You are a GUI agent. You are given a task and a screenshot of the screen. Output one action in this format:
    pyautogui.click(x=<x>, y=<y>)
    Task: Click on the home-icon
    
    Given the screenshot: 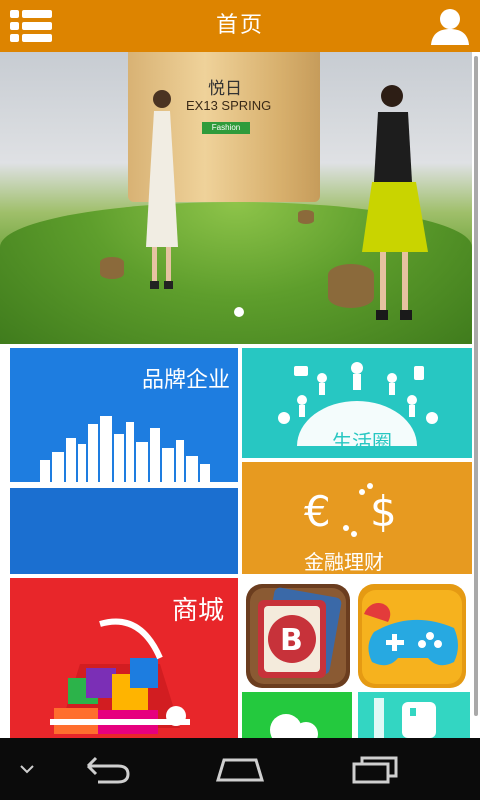 What is the action you would take?
    pyautogui.click(x=240, y=769)
    